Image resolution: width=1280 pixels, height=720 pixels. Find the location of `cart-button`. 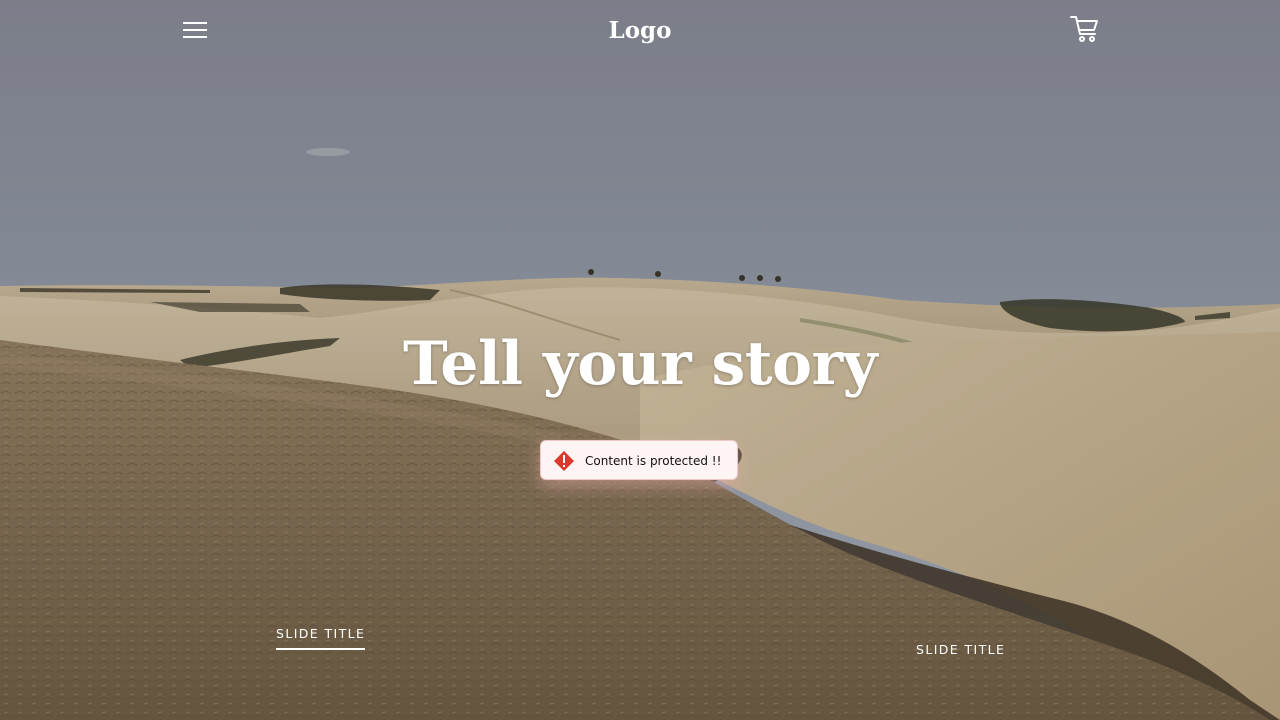

cart-button is located at coordinates (1085, 29).